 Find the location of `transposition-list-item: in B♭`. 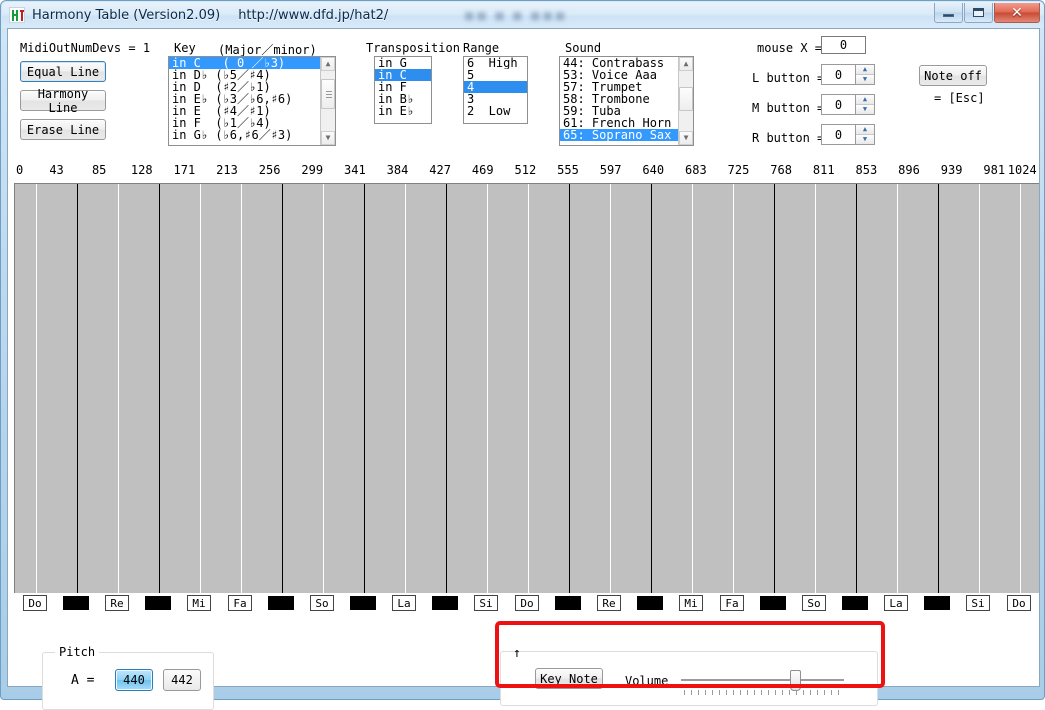

transposition-list-item: in B♭ is located at coordinates (403, 99).